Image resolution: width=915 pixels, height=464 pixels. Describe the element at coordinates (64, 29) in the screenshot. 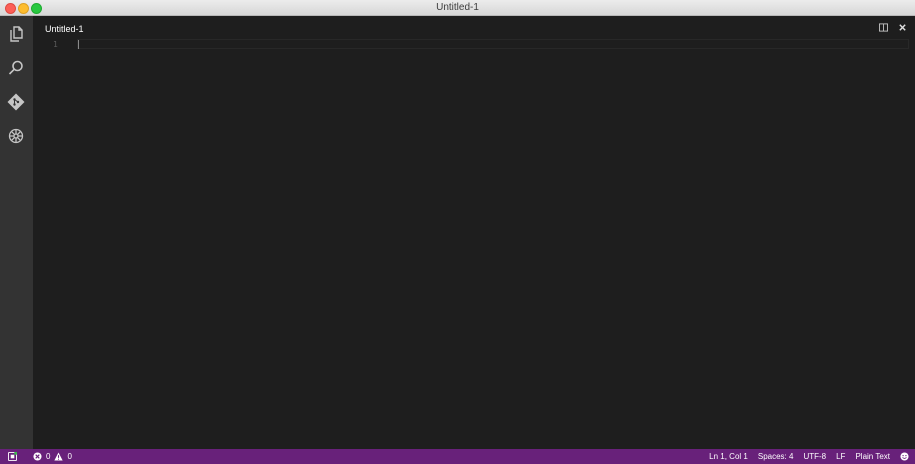

I see `tab-untitled-1: Untitled-1` at that location.